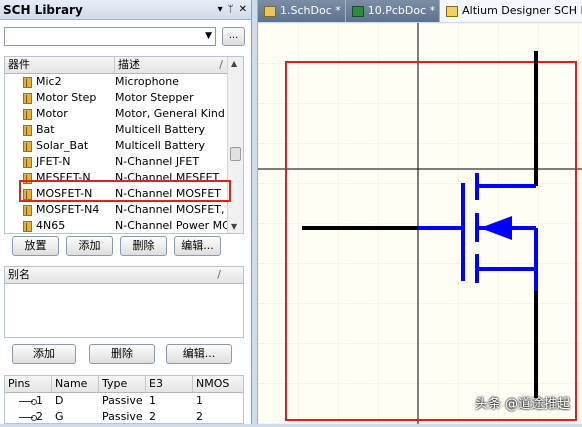 The width and height of the screenshot is (582, 427). Describe the element at coordinates (147, 81) in the screenshot. I see `component-description: Microphone` at that location.